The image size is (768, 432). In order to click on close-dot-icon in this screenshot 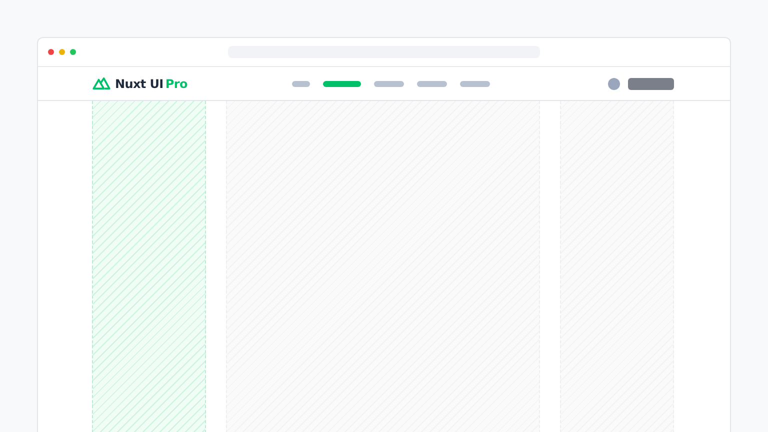, I will do `click(51, 52)`.